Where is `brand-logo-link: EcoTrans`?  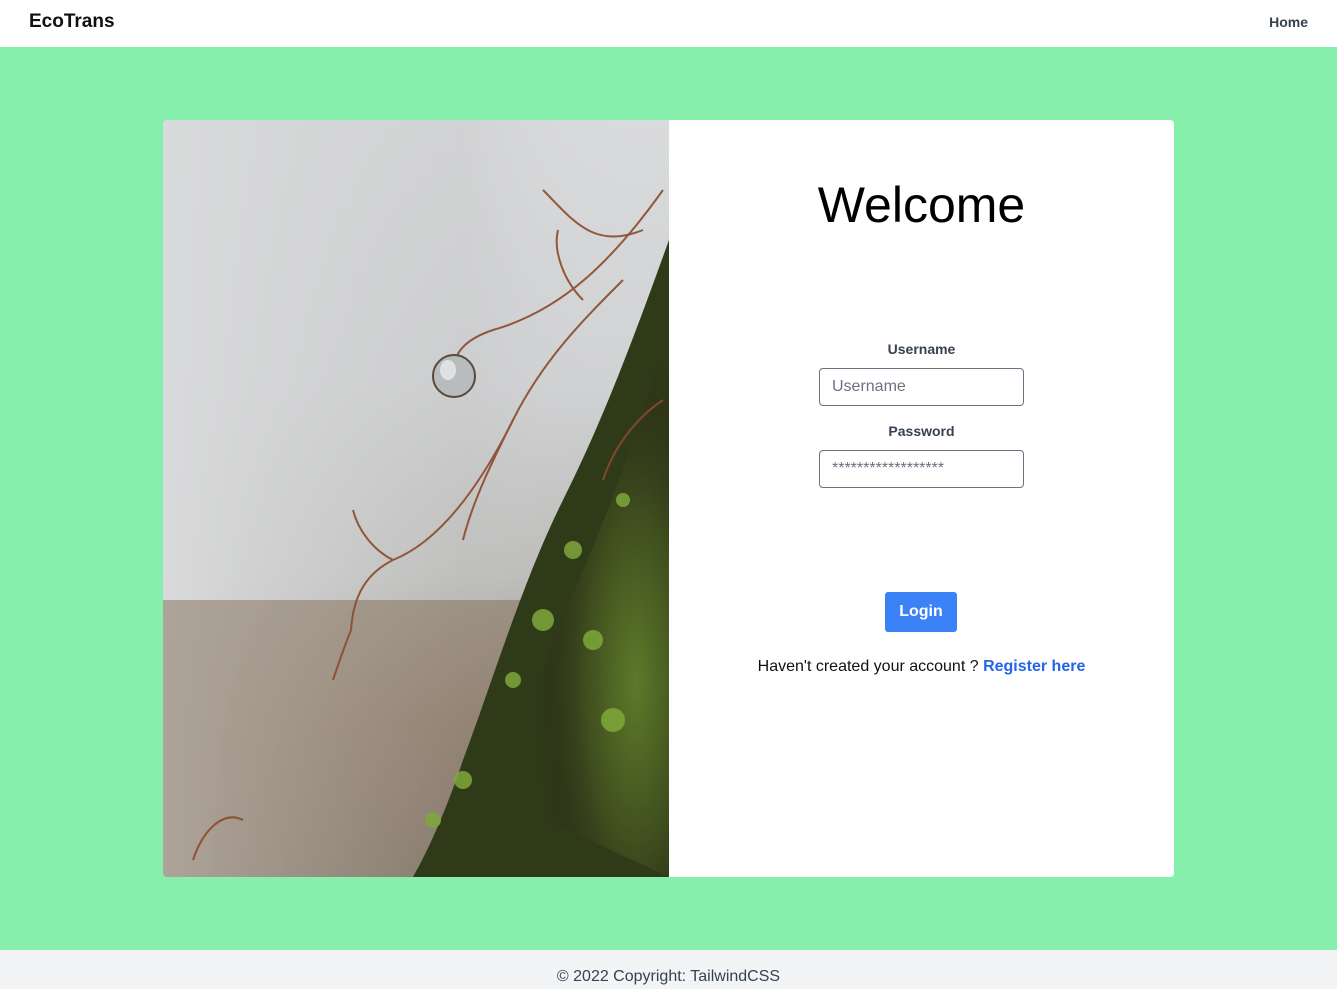
brand-logo-link: EcoTrans is located at coordinates (72, 22).